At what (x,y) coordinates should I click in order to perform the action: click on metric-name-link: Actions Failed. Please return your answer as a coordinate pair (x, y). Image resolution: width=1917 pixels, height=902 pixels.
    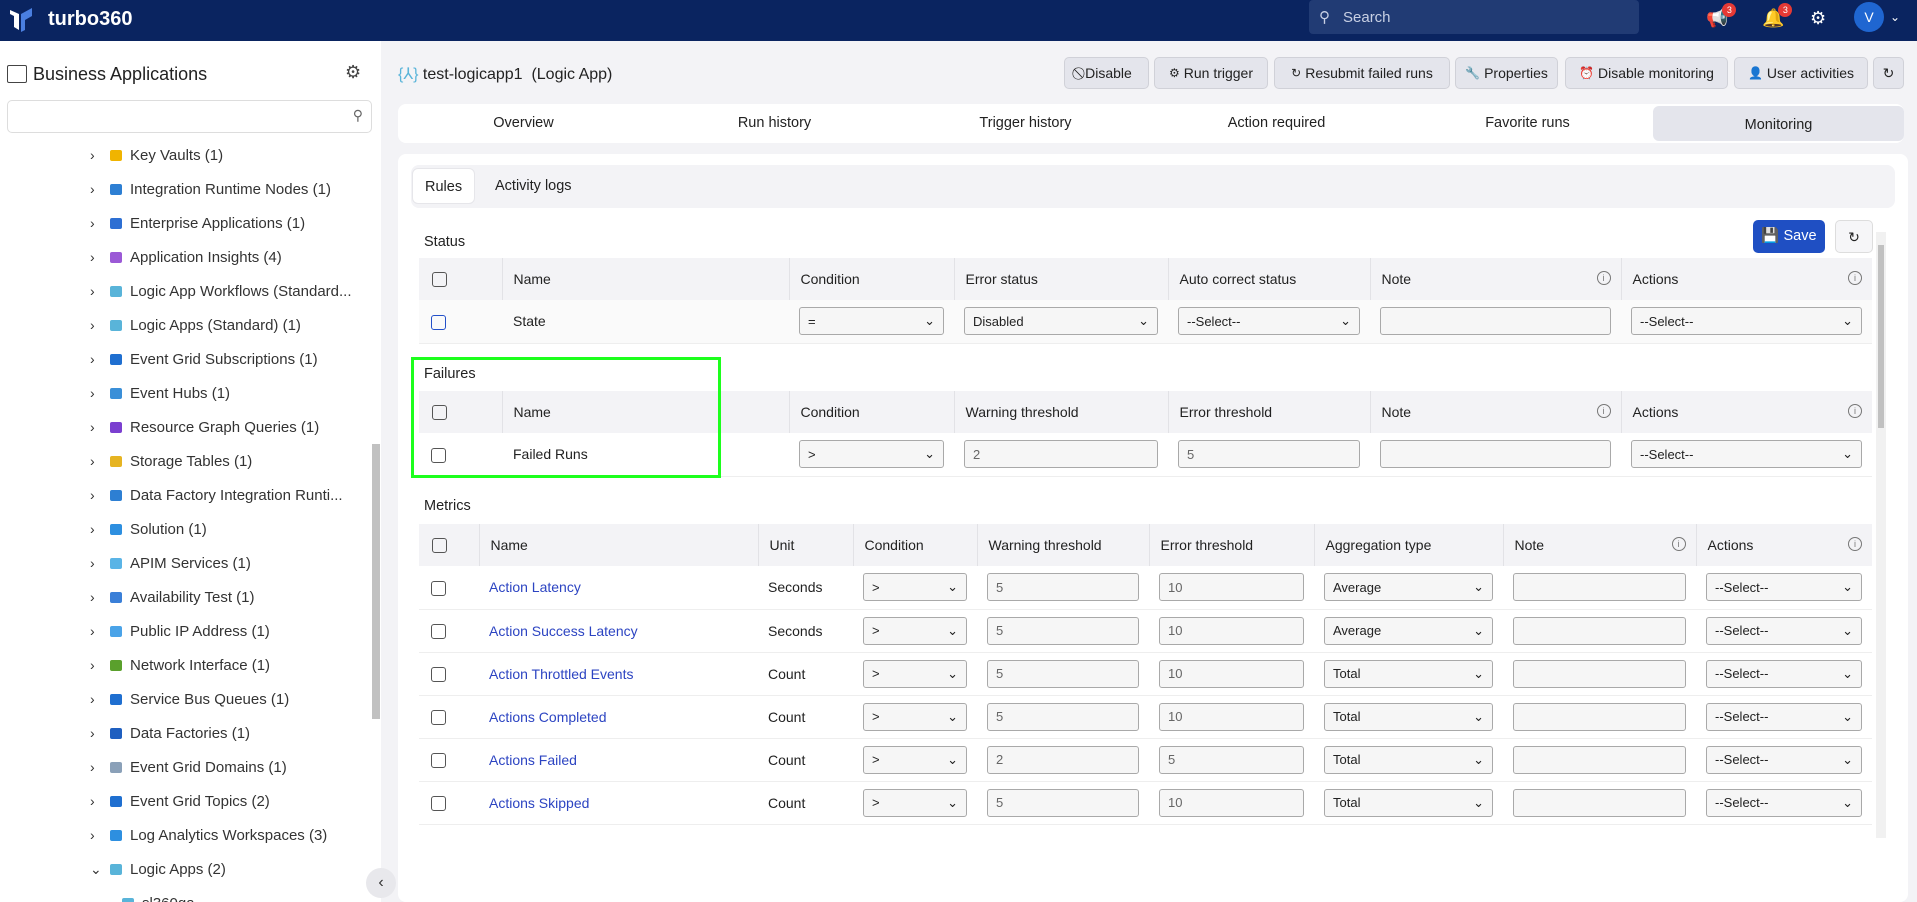
    Looking at the image, I should click on (533, 760).